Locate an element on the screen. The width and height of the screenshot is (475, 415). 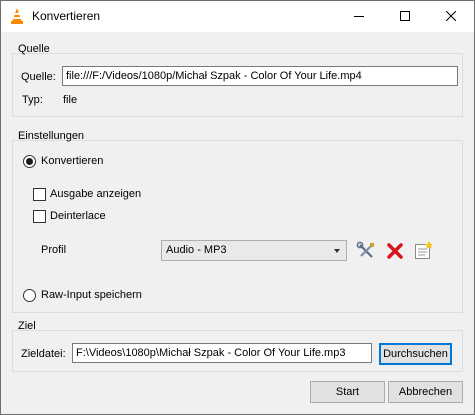
radio-selected-dot is located at coordinates (29, 161).